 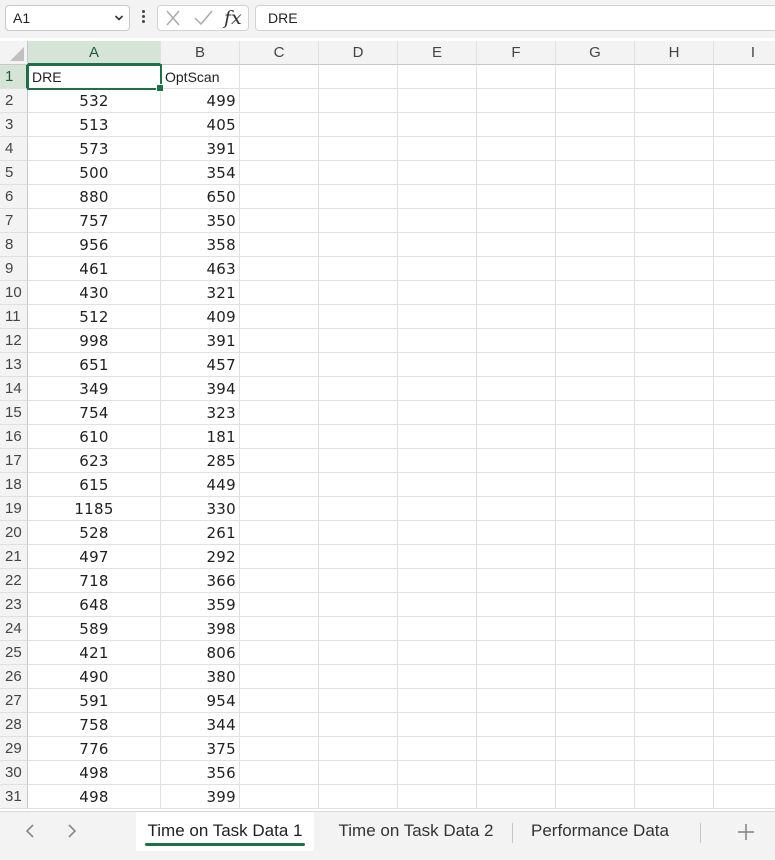 I want to click on column-header-i: I, so click(x=744, y=53).